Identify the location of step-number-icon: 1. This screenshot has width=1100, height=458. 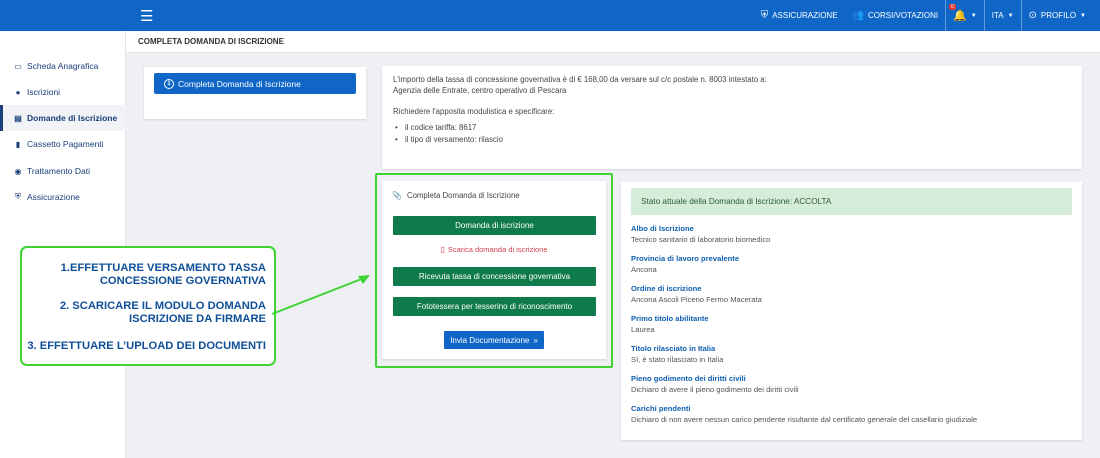
(169, 83).